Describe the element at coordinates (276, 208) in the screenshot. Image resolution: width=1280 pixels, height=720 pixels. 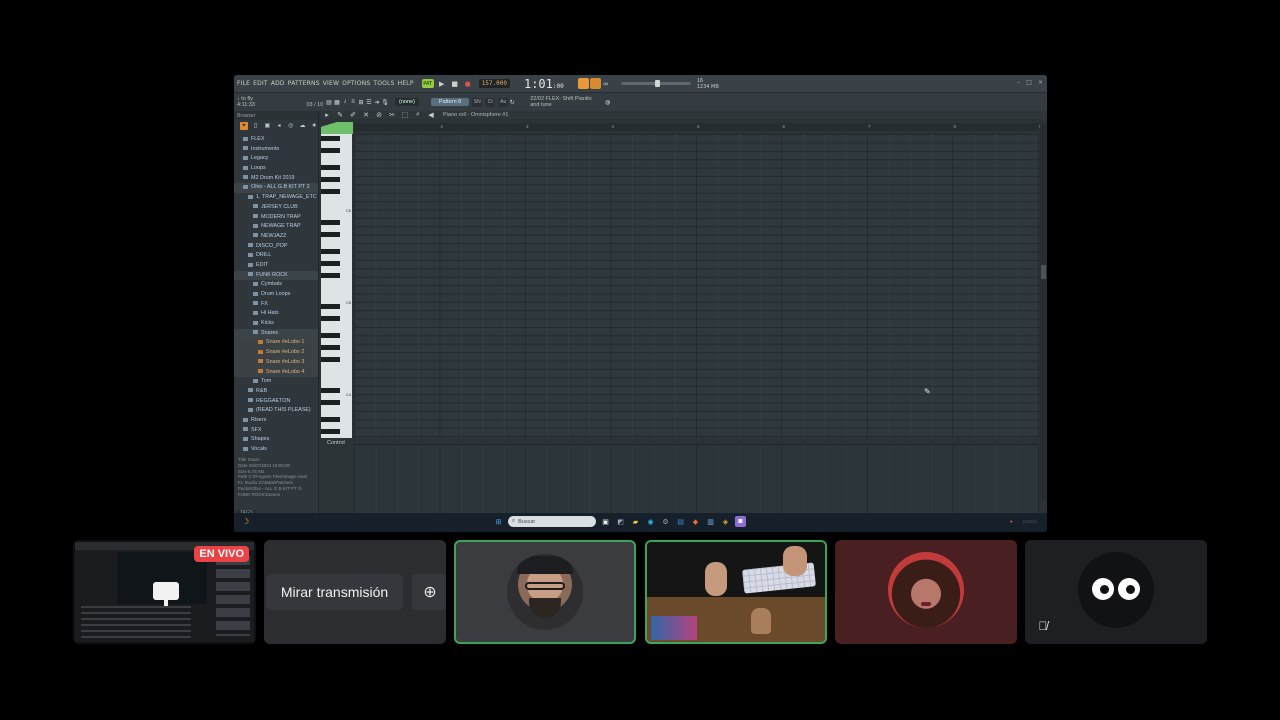
I see `browser-folder-item: JERSEY CLUB` at that location.